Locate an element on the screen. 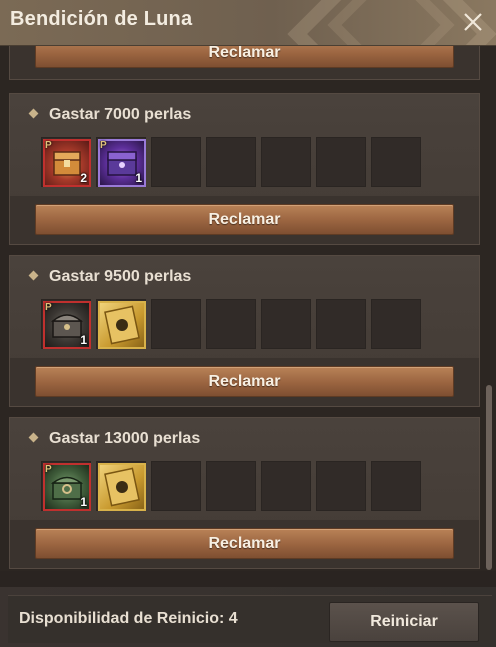  reward-title: Gastar 9500 perlas is located at coordinates (109, 277).